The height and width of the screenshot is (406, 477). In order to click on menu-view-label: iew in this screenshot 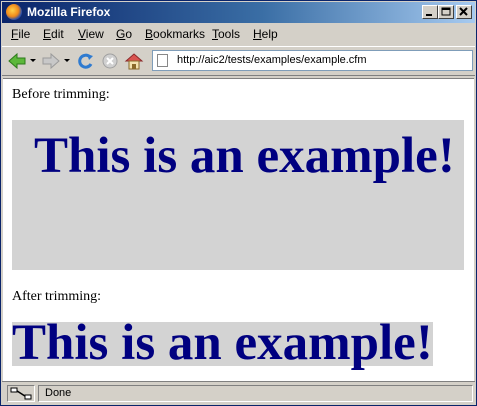, I will do `click(94, 34)`.